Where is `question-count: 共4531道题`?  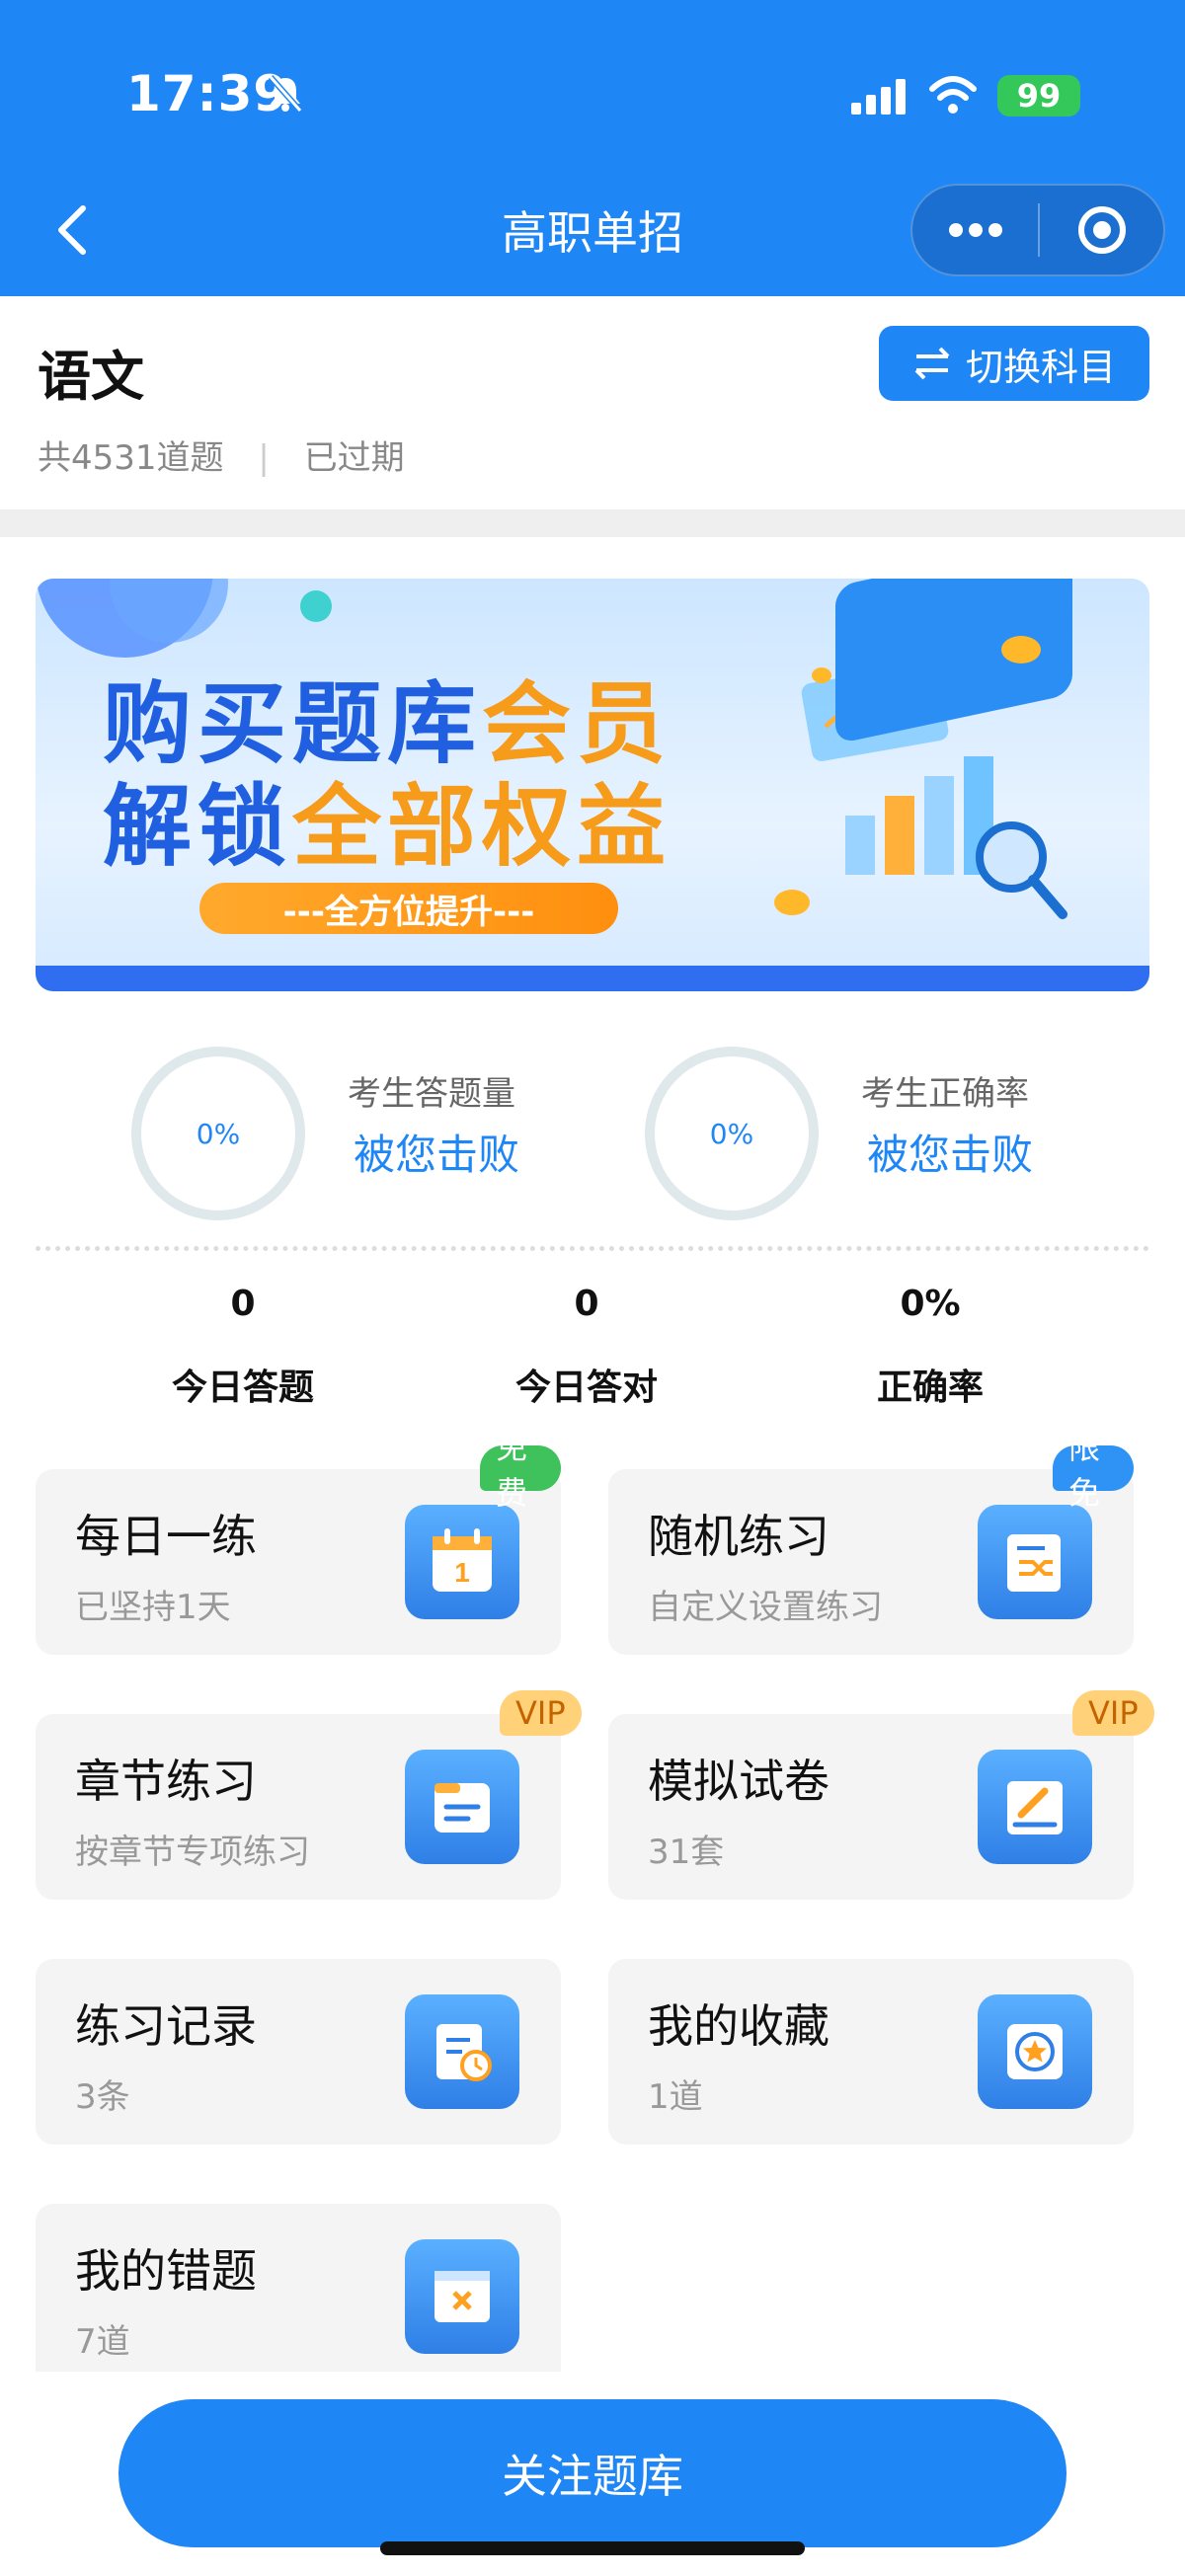
question-count: 共4531道题 is located at coordinates (131, 458).